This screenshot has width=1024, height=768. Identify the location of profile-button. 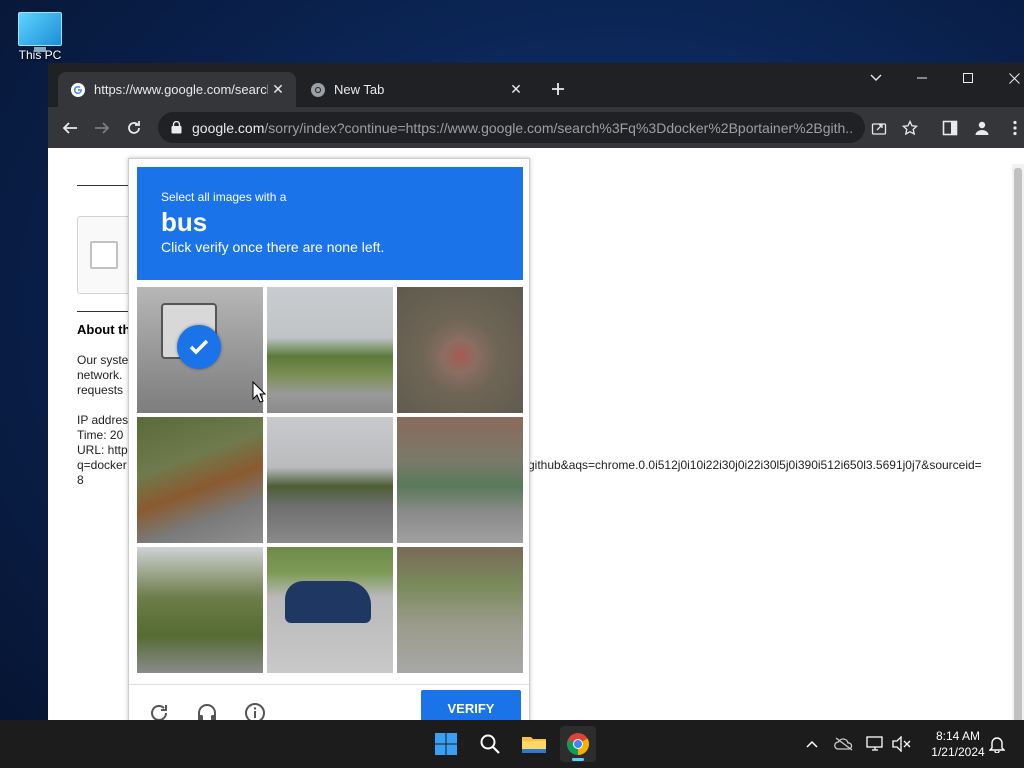
(982, 128).